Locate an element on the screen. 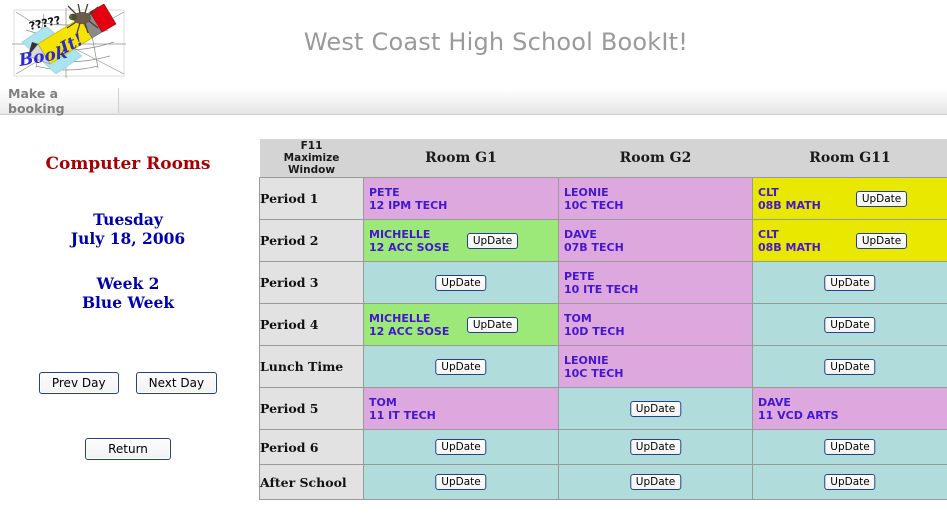 The width and height of the screenshot is (947, 521). day-name: Tuesday is located at coordinates (128, 219).